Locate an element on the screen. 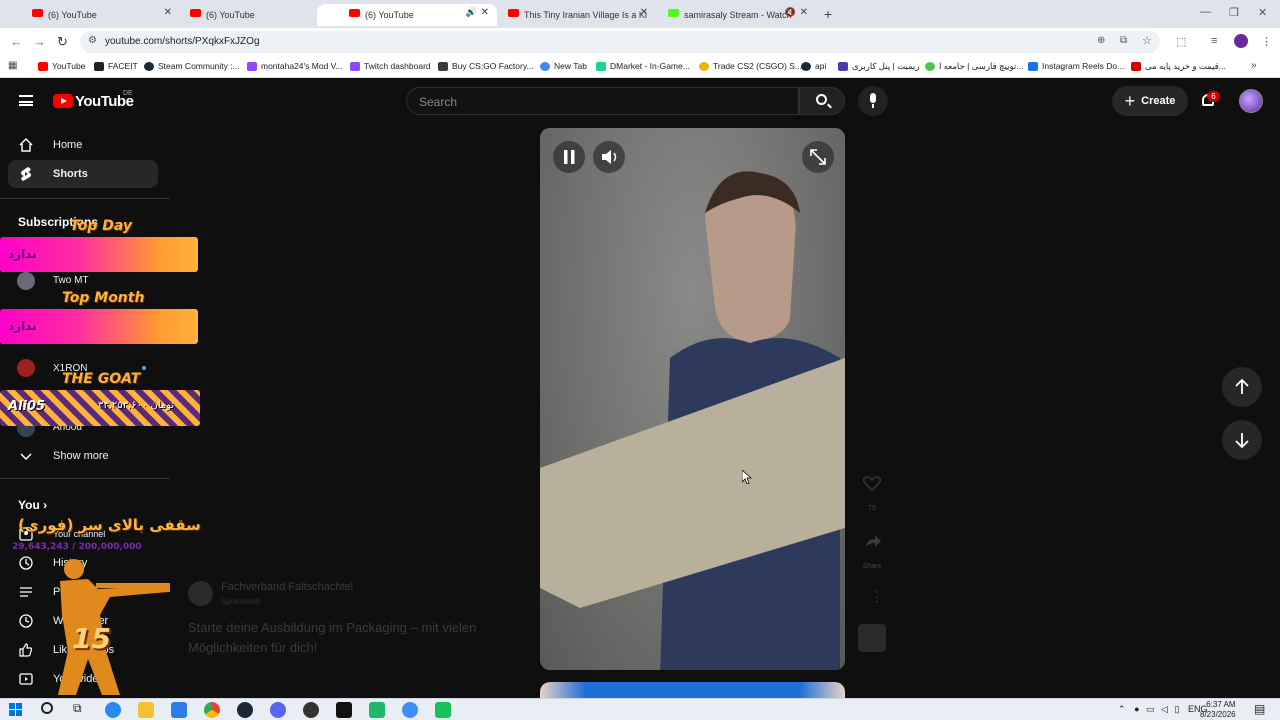 The width and height of the screenshot is (1280, 720). volume-button is located at coordinates (609, 157).